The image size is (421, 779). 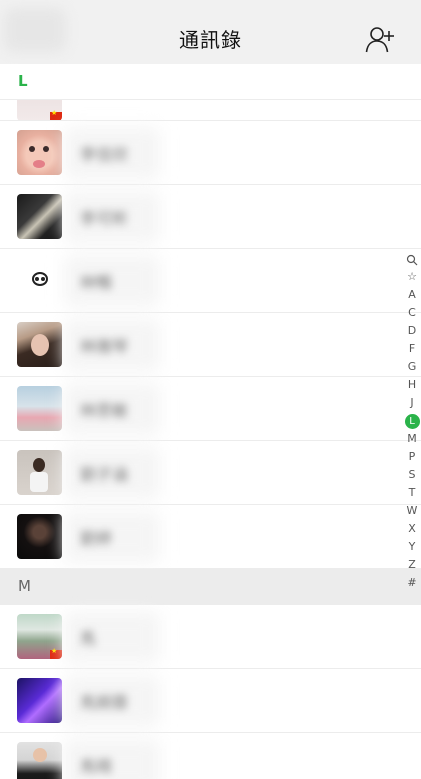 What do you see at coordinates (210, 537) in the screenshot?
I see `contact-row: 劉婷` at bounding box center [210, 537].